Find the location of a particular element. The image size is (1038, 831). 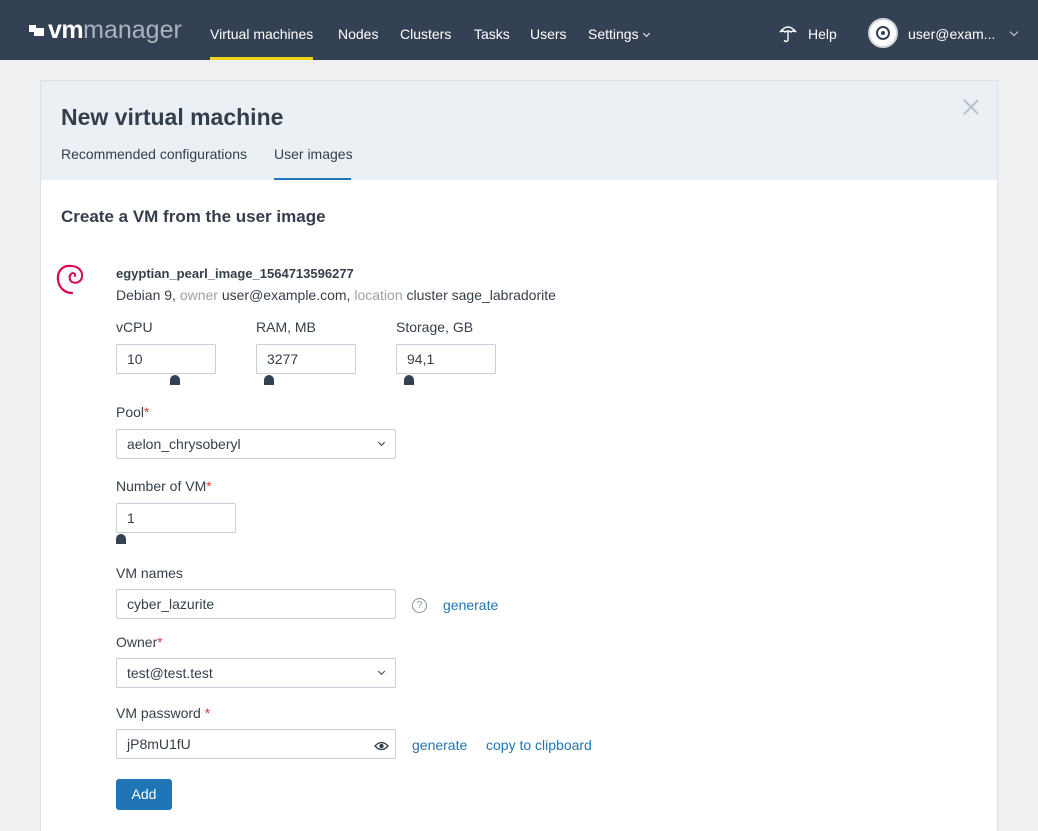

vmmanager-logo: vm manager is located at coordinates (105, 29).